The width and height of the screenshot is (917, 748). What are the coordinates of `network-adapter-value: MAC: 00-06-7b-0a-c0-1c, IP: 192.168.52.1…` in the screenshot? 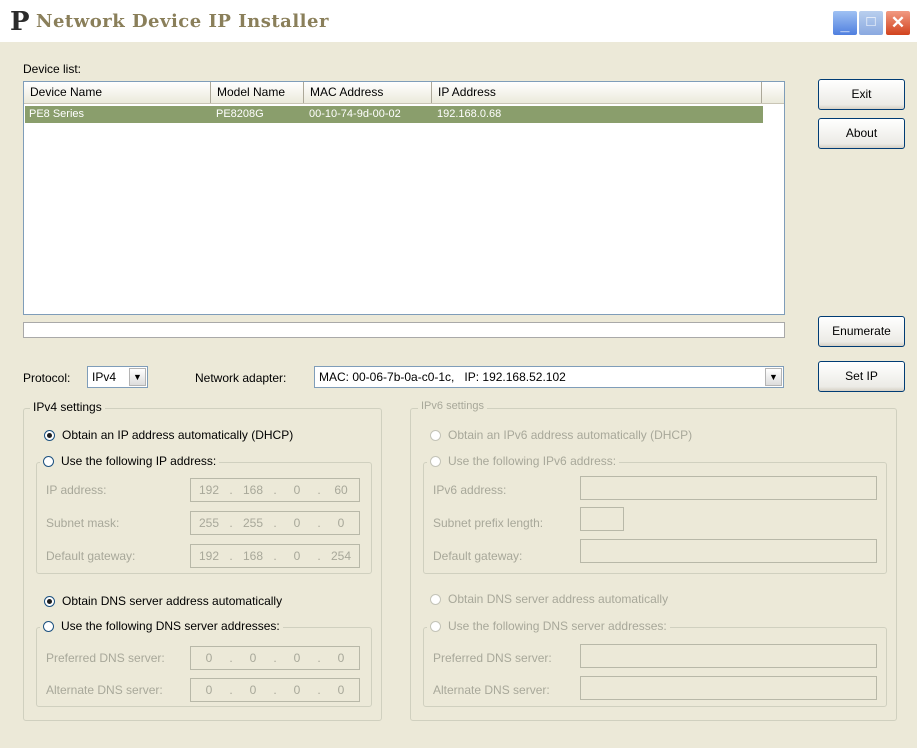 It's located at (442, 377).